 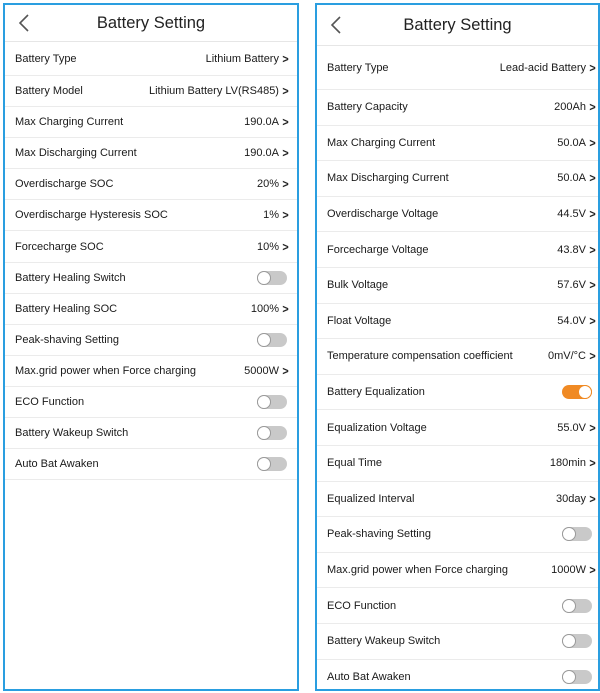 I want to click on setting-row-equal-time: Equal Time 180min >, so click(x=457, y=464).